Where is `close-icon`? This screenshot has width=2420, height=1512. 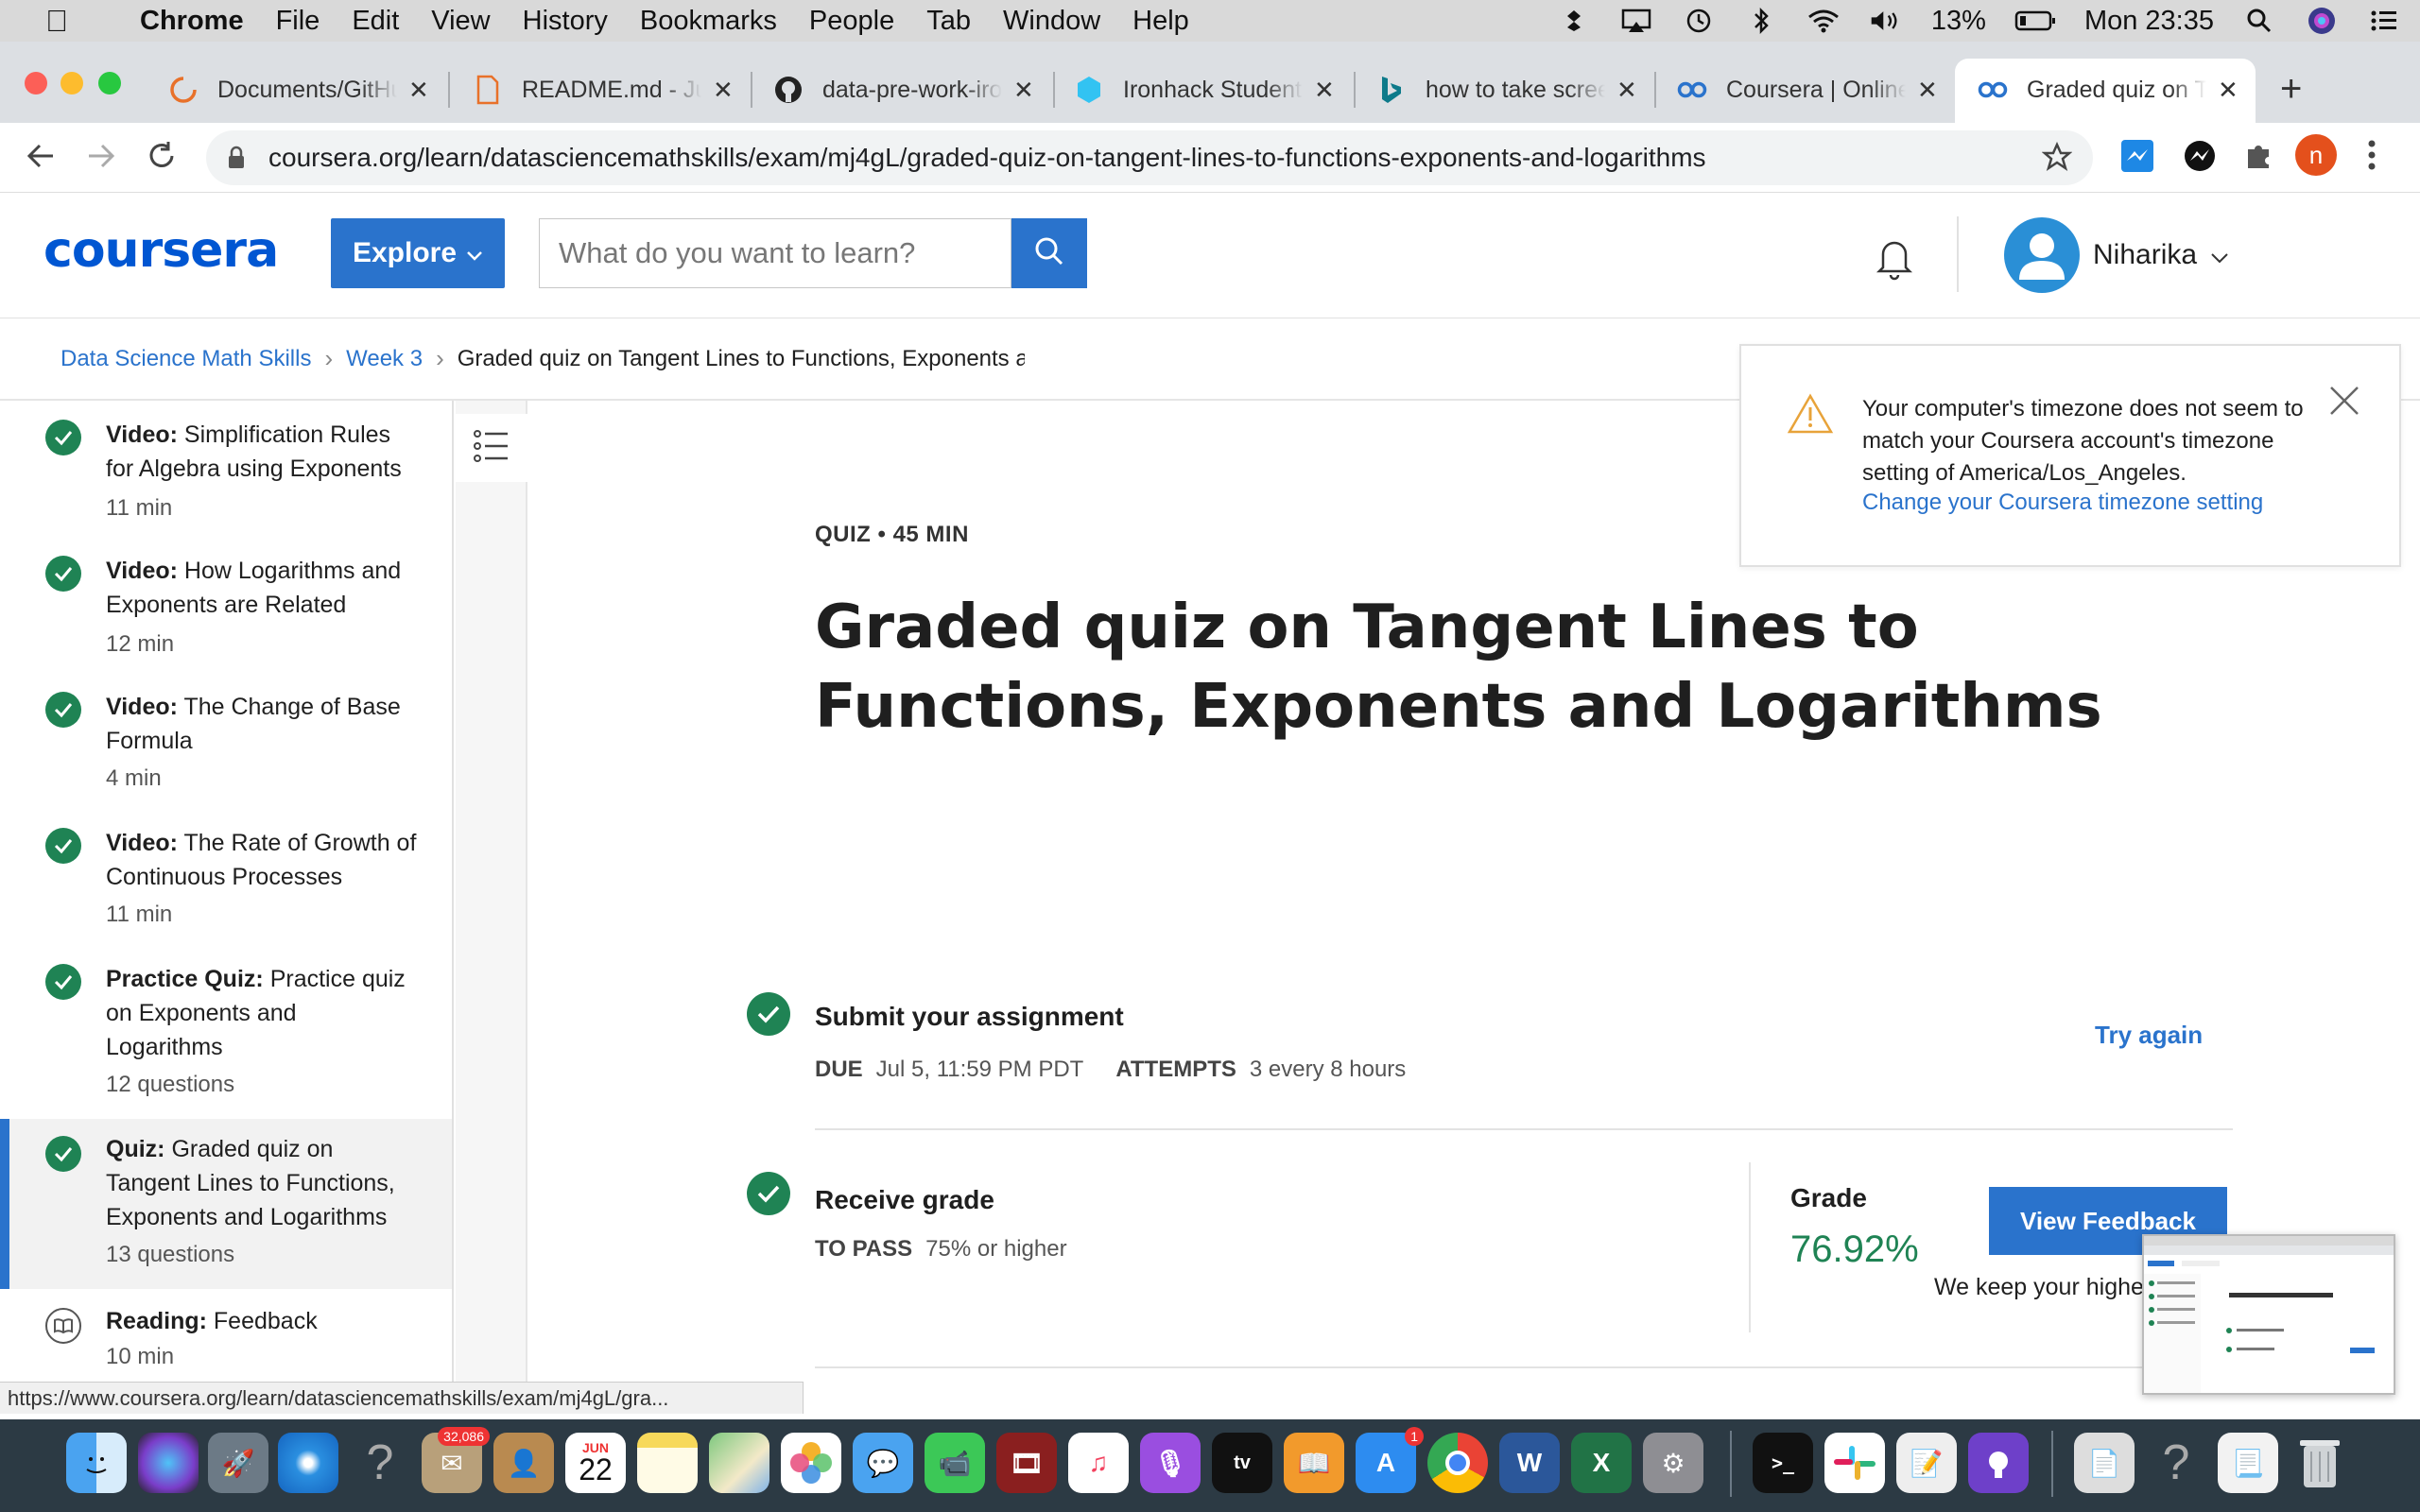
close-icon is located at coordinates (2344, 403).